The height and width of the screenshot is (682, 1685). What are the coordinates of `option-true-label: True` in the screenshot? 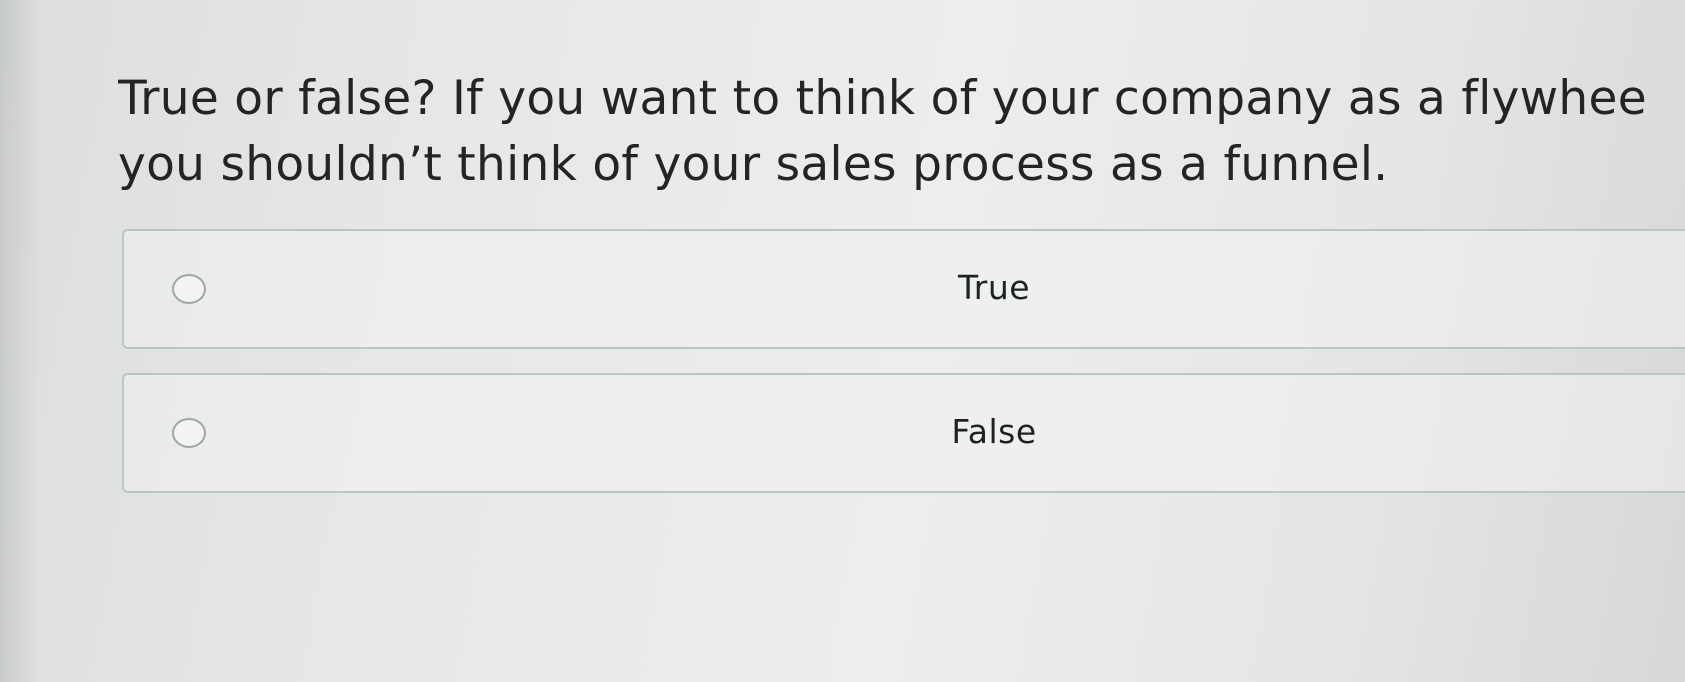 It's located at (994, 287).